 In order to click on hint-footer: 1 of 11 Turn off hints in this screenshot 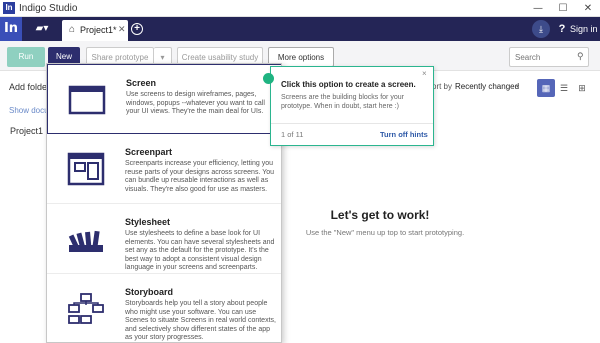, I will do `click(352, 134)`.